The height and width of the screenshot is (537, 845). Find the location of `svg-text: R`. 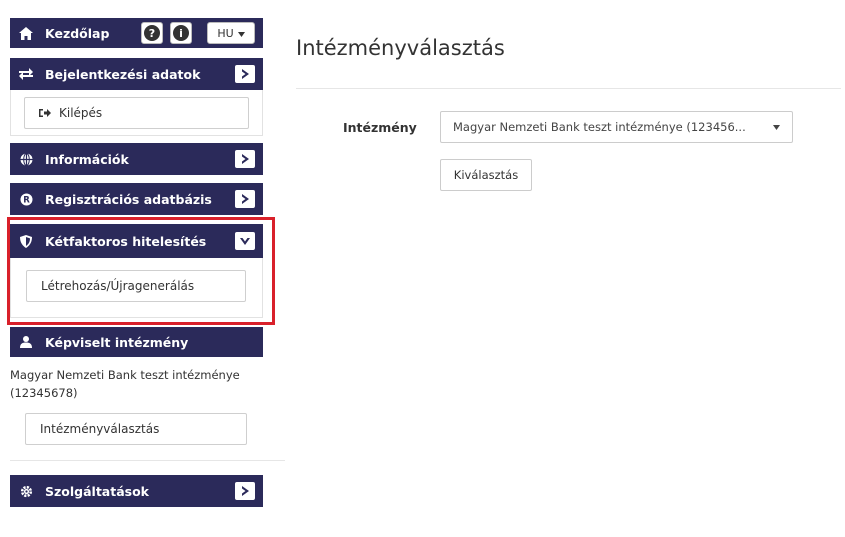

svg-text: R is located at coordinates (26, 200).